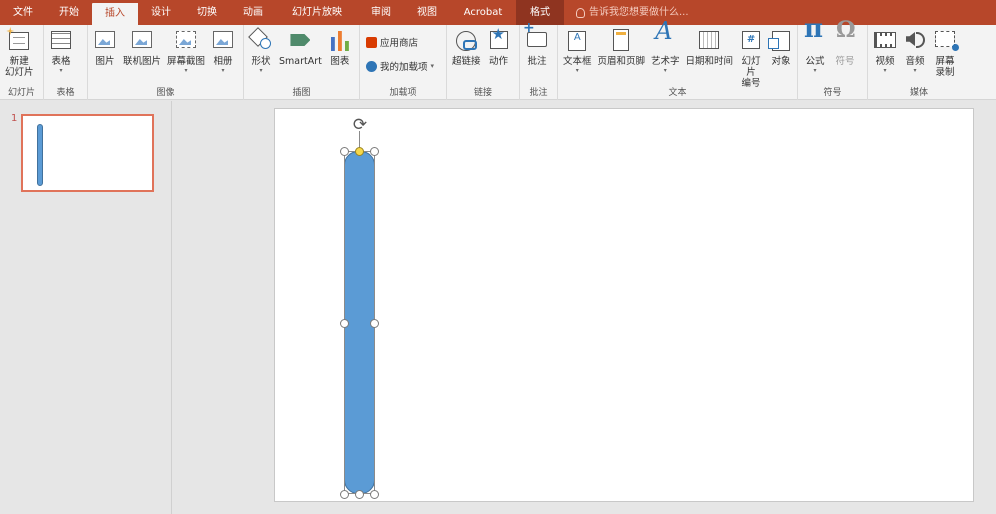  What do you see at coordinates (260, 40) in the screenshot?
I see `shapes-icon` at bounding box center [260, 40].